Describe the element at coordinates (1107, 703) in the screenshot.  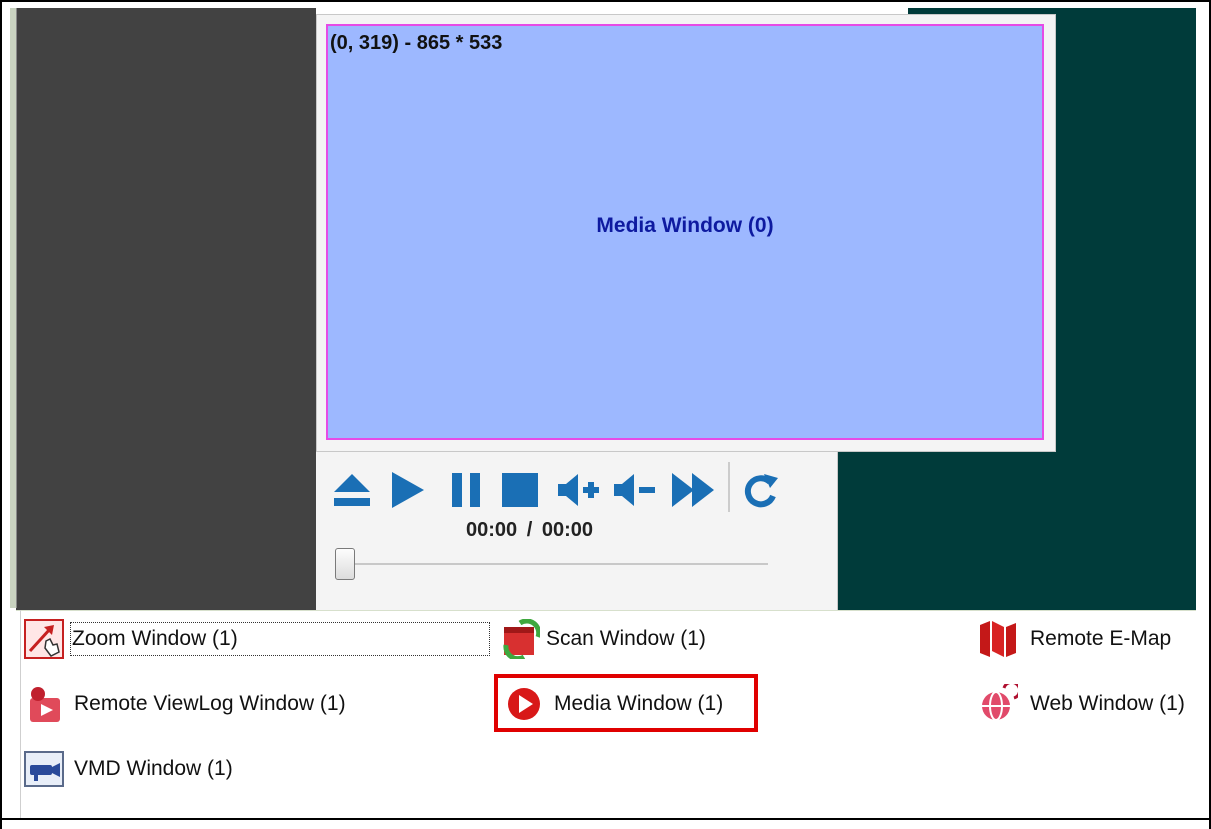
I see `web-window-label: Web Window (1)` at that location.